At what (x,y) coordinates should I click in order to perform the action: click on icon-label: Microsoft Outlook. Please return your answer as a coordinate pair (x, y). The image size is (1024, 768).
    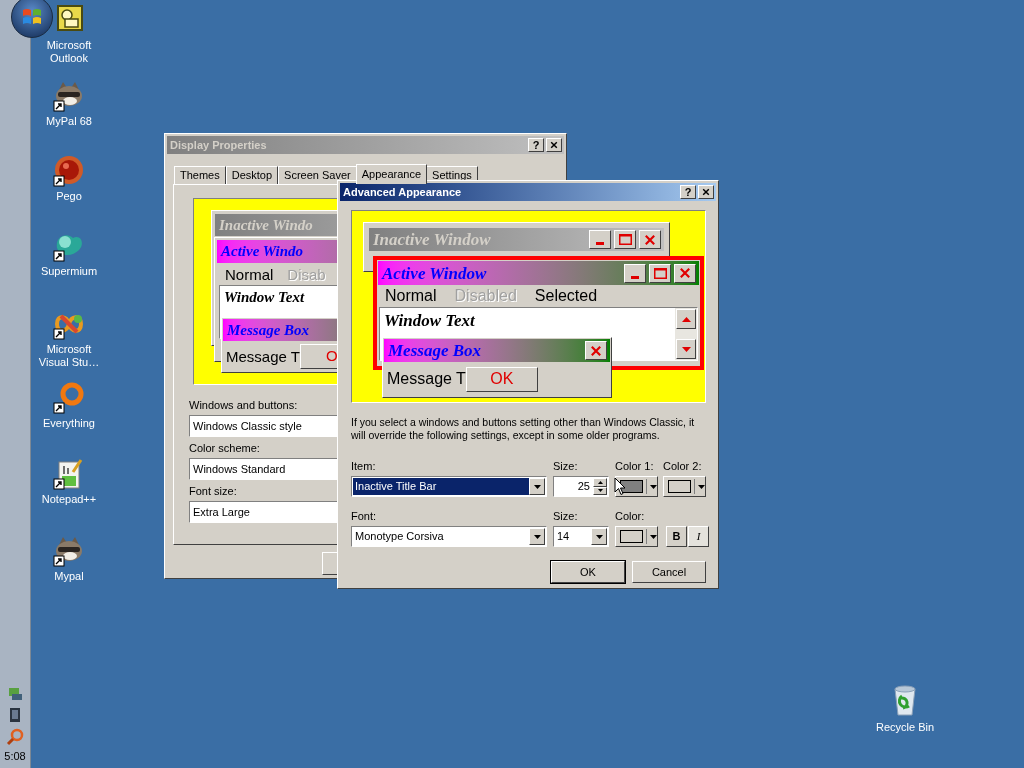
    Looking at the image, I should click on (69, 52).